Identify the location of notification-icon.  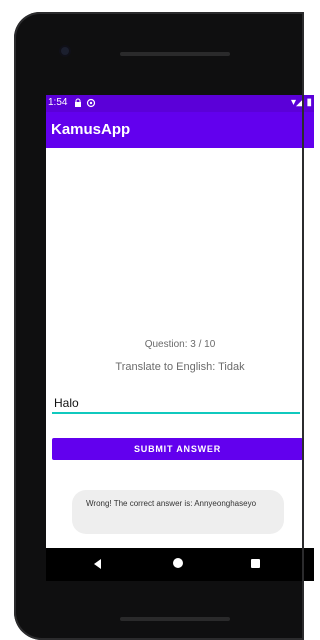
(91, 103).